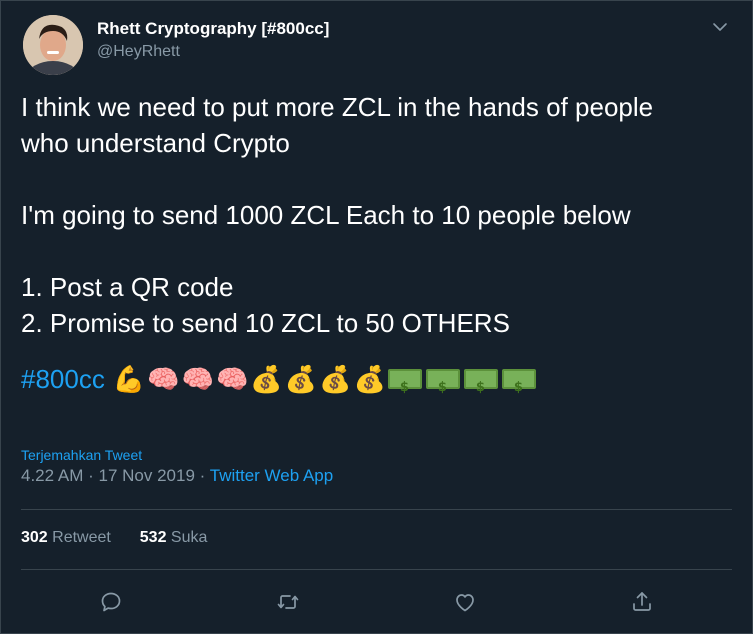  I want to click on tweet-meta: 4.22 AM · 17 Nov 2019 · Twitter Web App, so click(177, 476).